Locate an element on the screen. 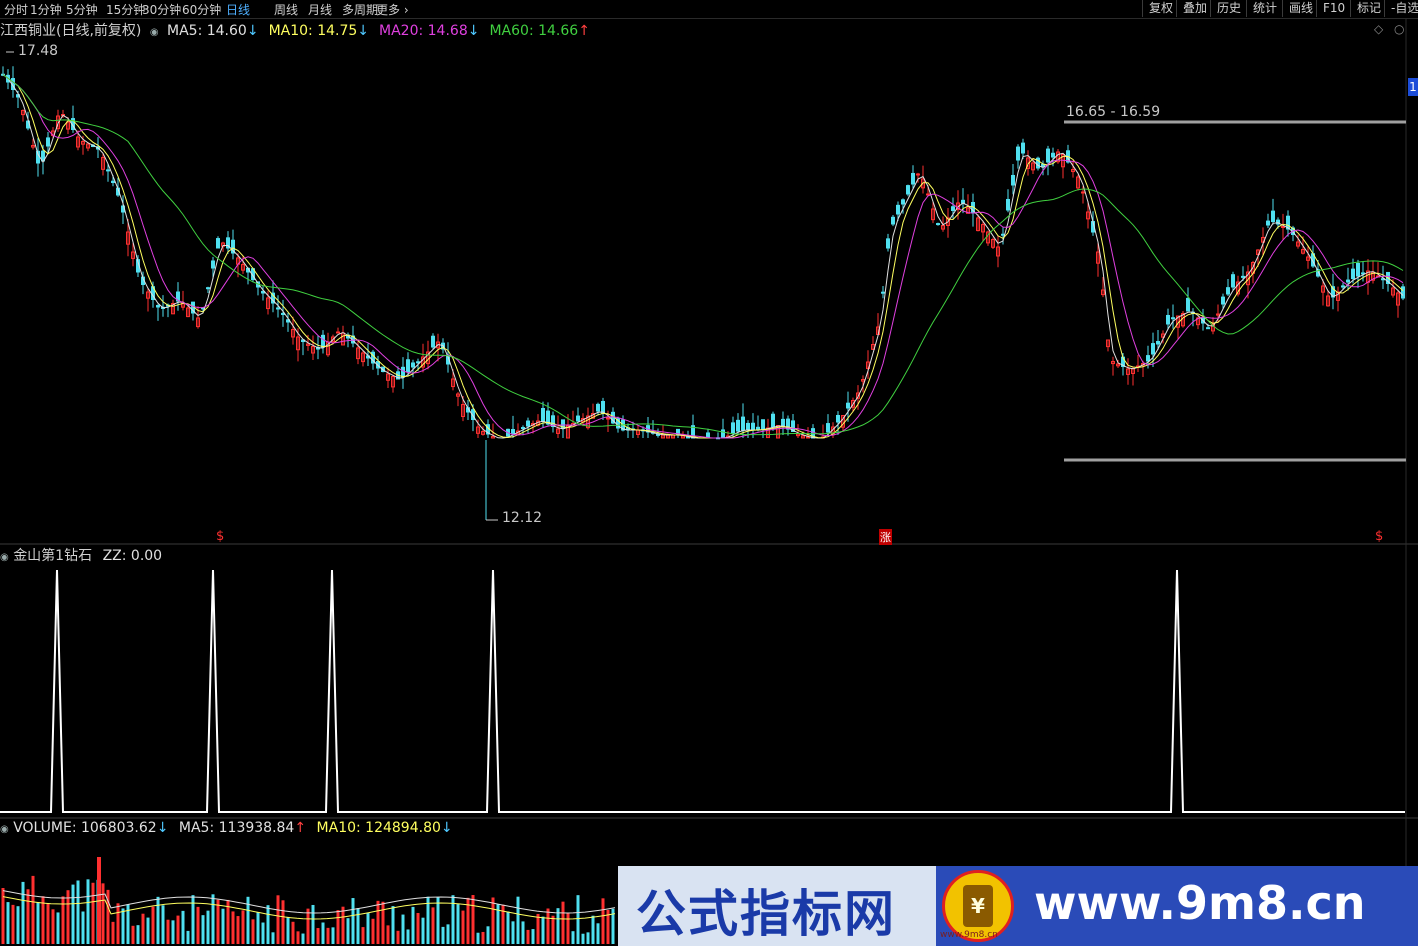  logo-emblem-icon: ¥ is located at coordinates (978, 906).